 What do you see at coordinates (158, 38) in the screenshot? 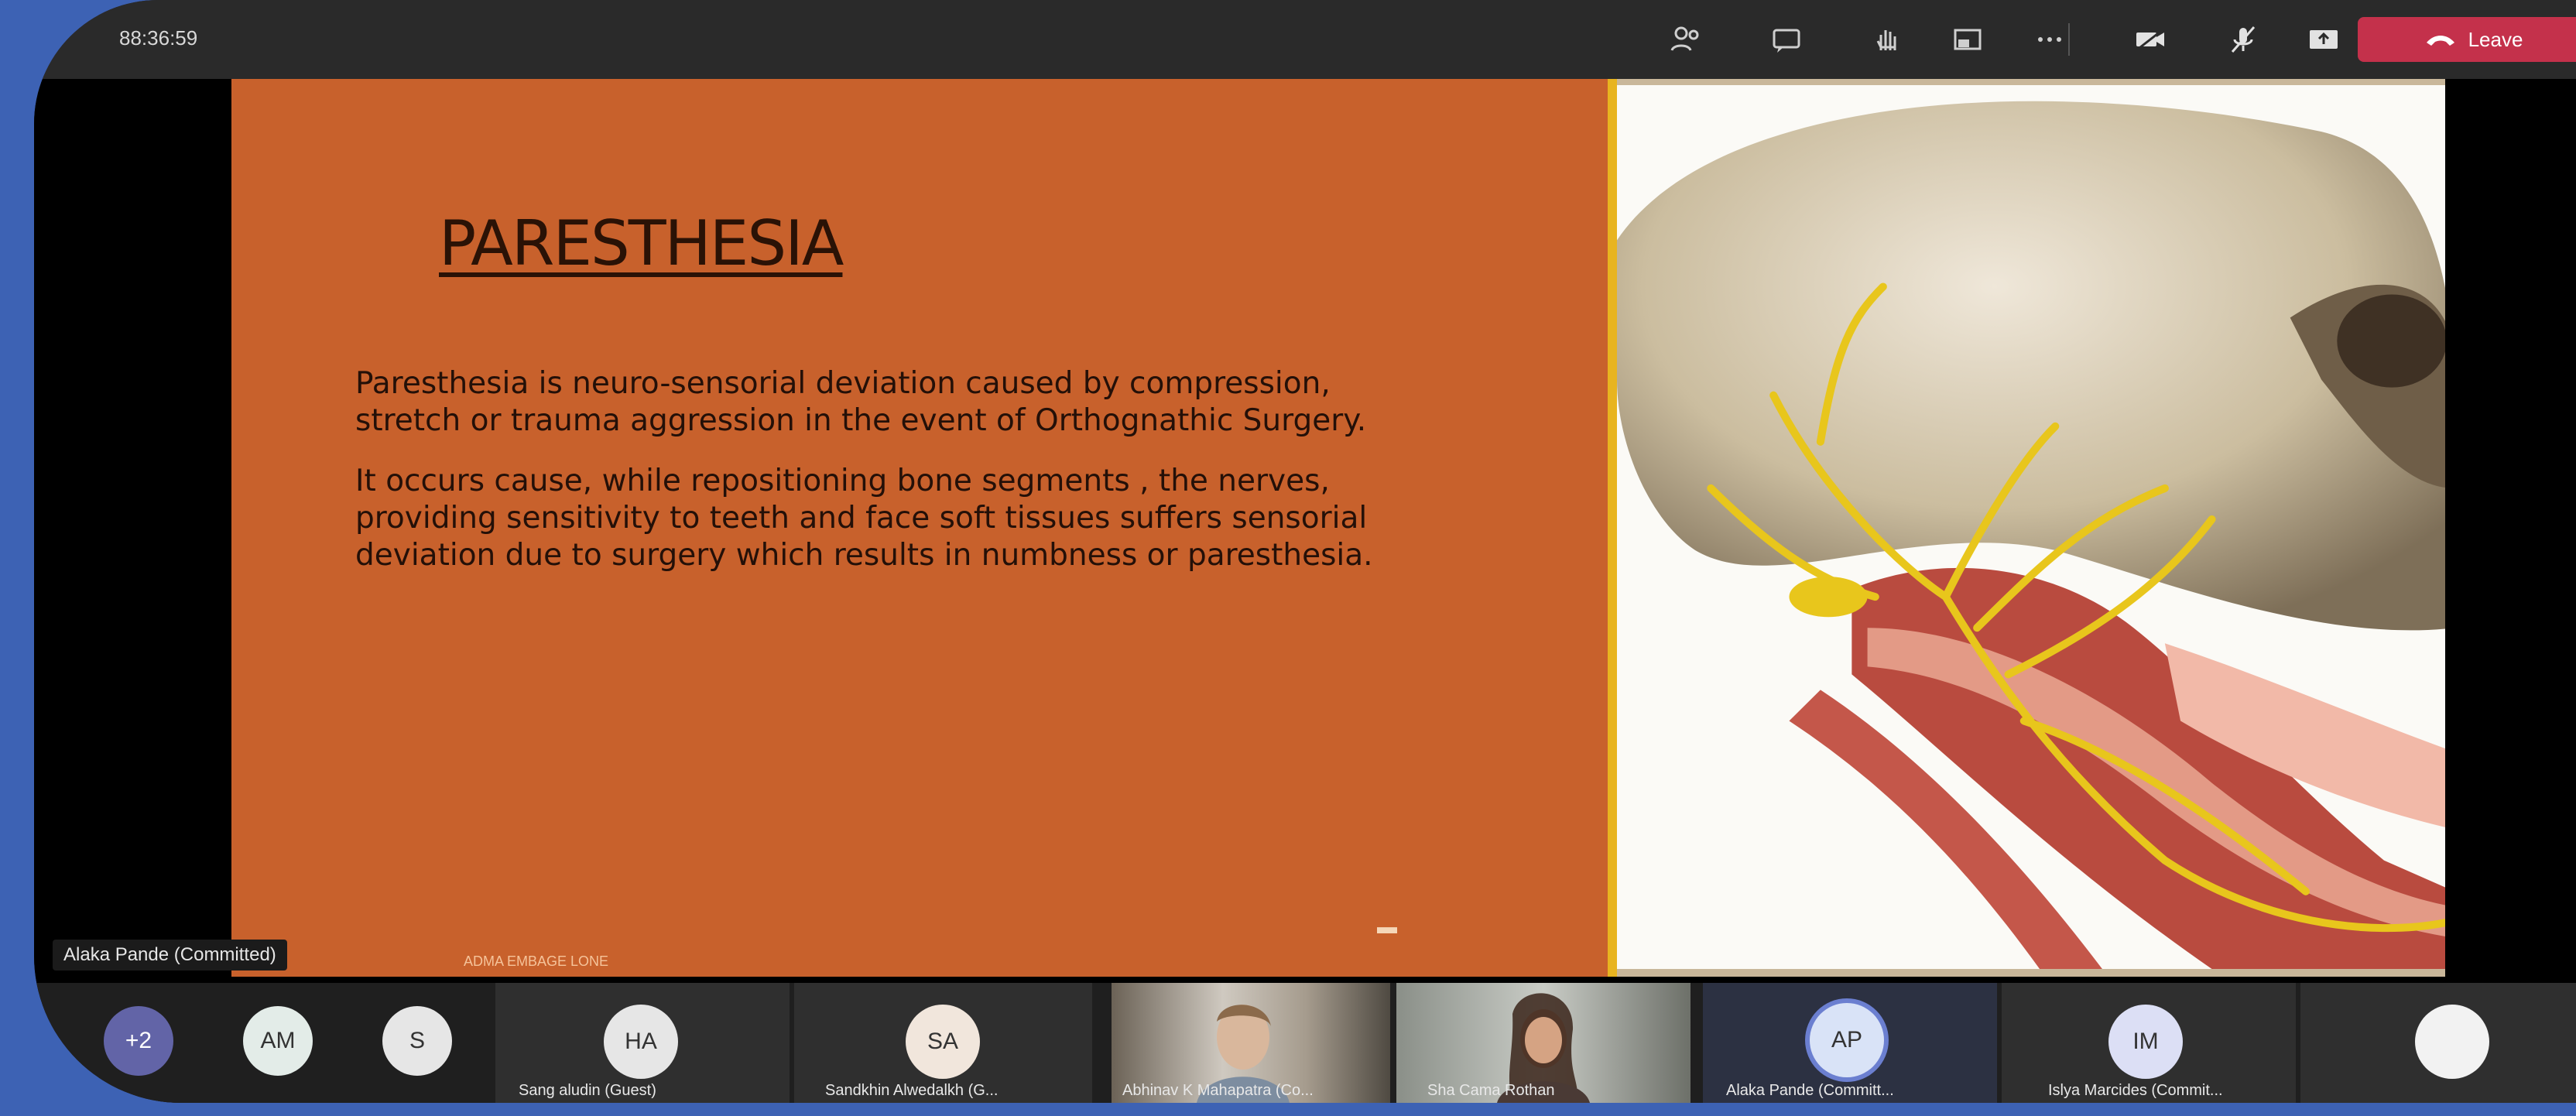
I see `meeting-timer: 88:36:59` at bounding box center [158, 38].